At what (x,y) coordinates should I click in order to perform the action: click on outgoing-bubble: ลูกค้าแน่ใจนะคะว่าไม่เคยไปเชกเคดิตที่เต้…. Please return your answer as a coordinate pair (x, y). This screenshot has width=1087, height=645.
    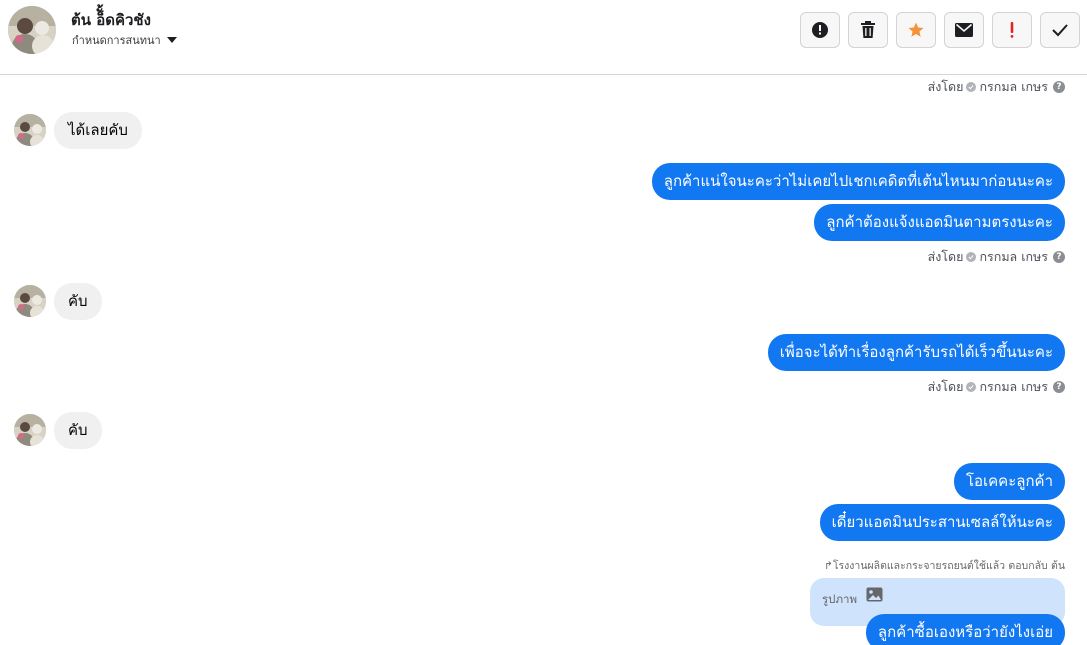
    Looking at the image, I should click on (858, 181).